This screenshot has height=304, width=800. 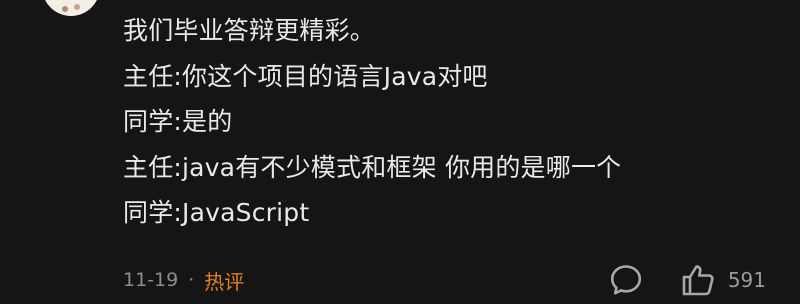 I want to click on comment-meta: 11-19 · 热评, so click(x=183, y=280).